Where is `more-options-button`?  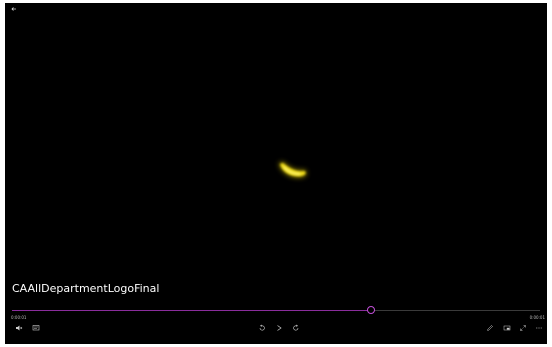 more-options-button is located at coordinates (539, 330).